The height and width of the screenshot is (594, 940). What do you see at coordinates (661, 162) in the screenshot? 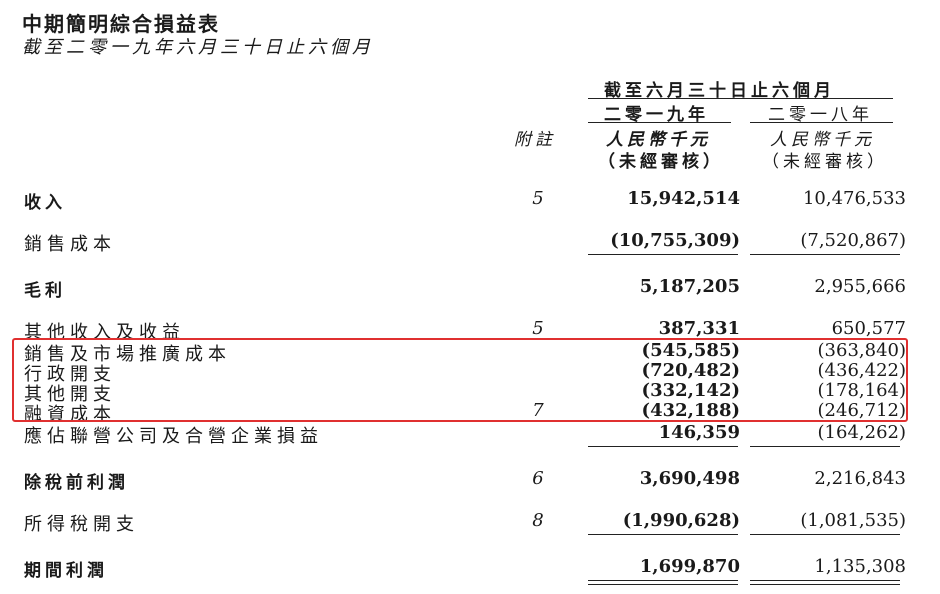
I see `col-2019-audit: （未經審核）` at bounding box center [661, 162].